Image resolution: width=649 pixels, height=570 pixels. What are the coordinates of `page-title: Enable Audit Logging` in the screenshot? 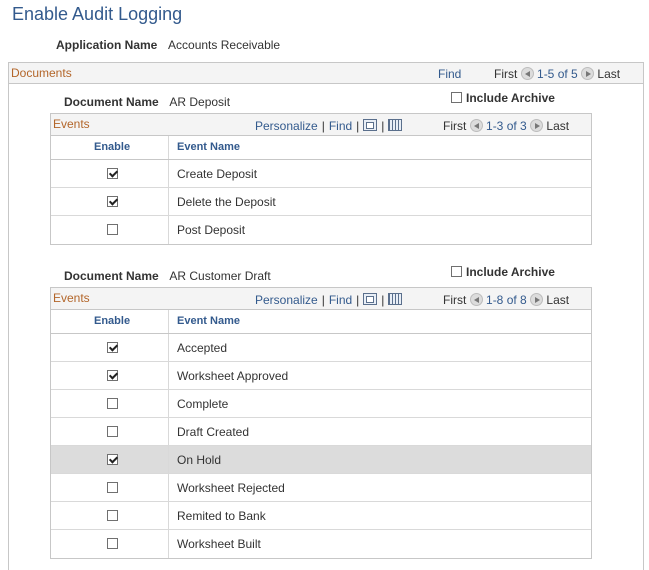 It's located at (97, 14).